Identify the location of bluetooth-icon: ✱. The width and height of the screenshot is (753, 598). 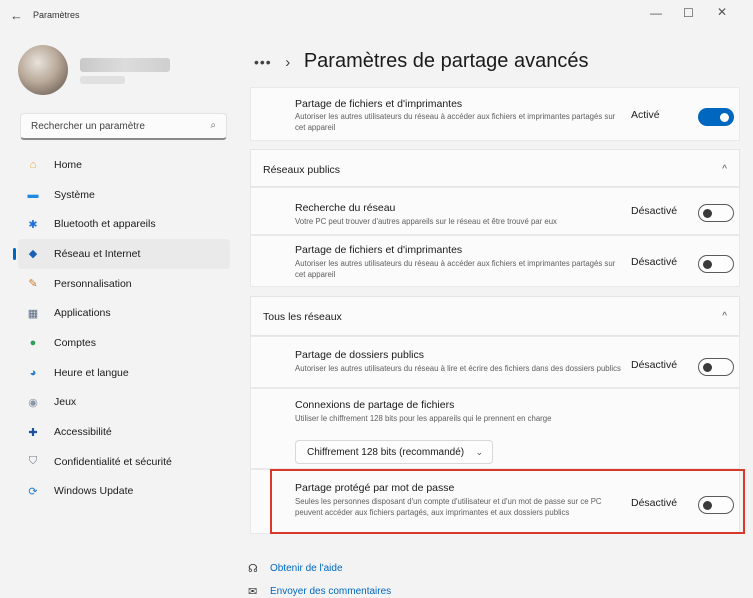
(33, 224).